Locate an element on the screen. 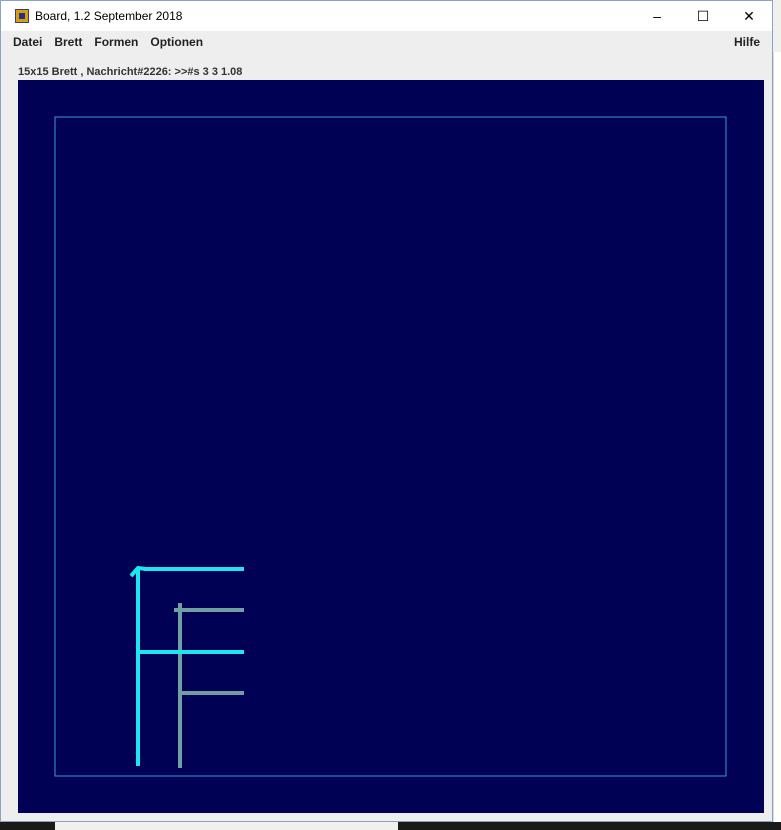 Image resolution: width=781 pixels, height=830 pixels. window-controls: – ☐ ✕ is located at coordinates (703, 16).